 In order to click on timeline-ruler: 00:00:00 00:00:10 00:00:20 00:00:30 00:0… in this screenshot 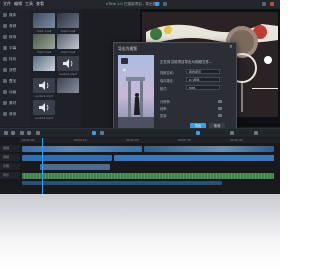, I will do `click(150, 140)`.